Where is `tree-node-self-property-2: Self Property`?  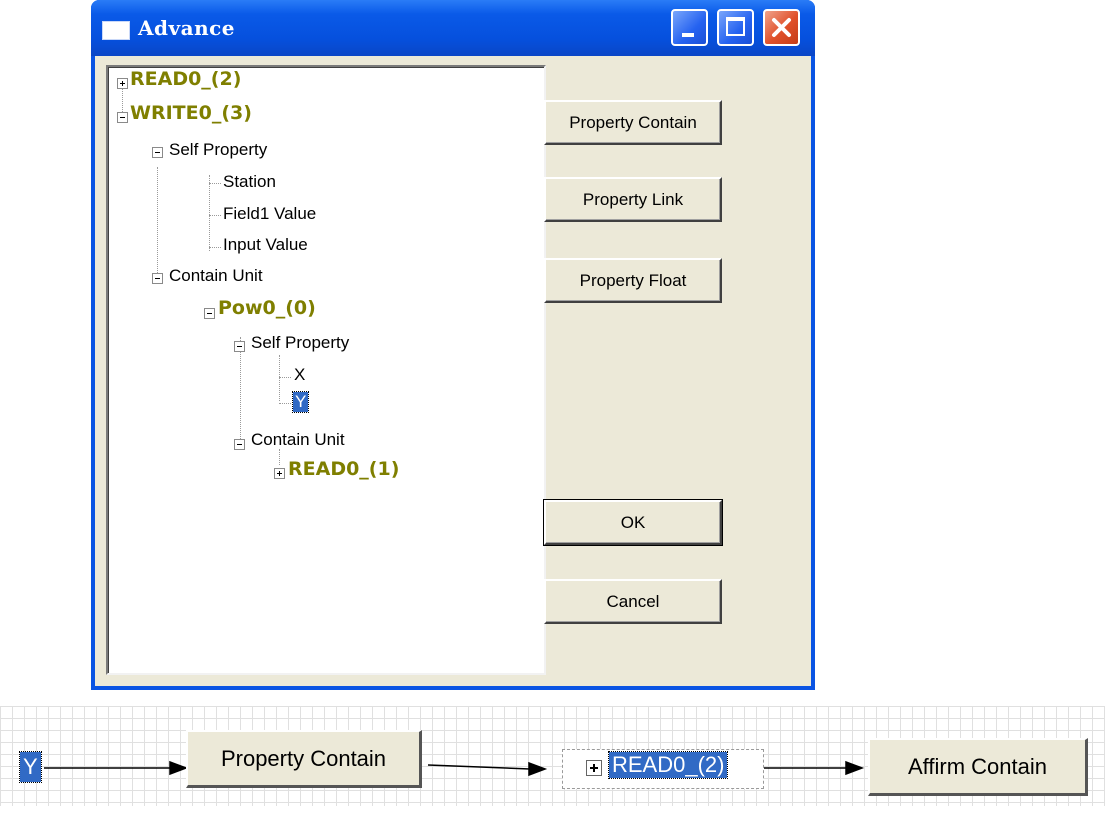 tree-node-self-property-2: Self Property is located at coordinates (300, 343).